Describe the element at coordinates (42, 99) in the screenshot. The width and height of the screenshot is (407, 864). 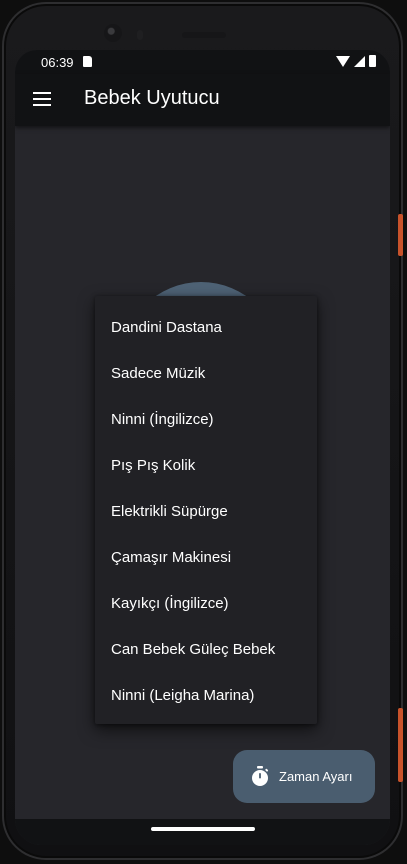
I see `hamburger-menu-icon` at that location.